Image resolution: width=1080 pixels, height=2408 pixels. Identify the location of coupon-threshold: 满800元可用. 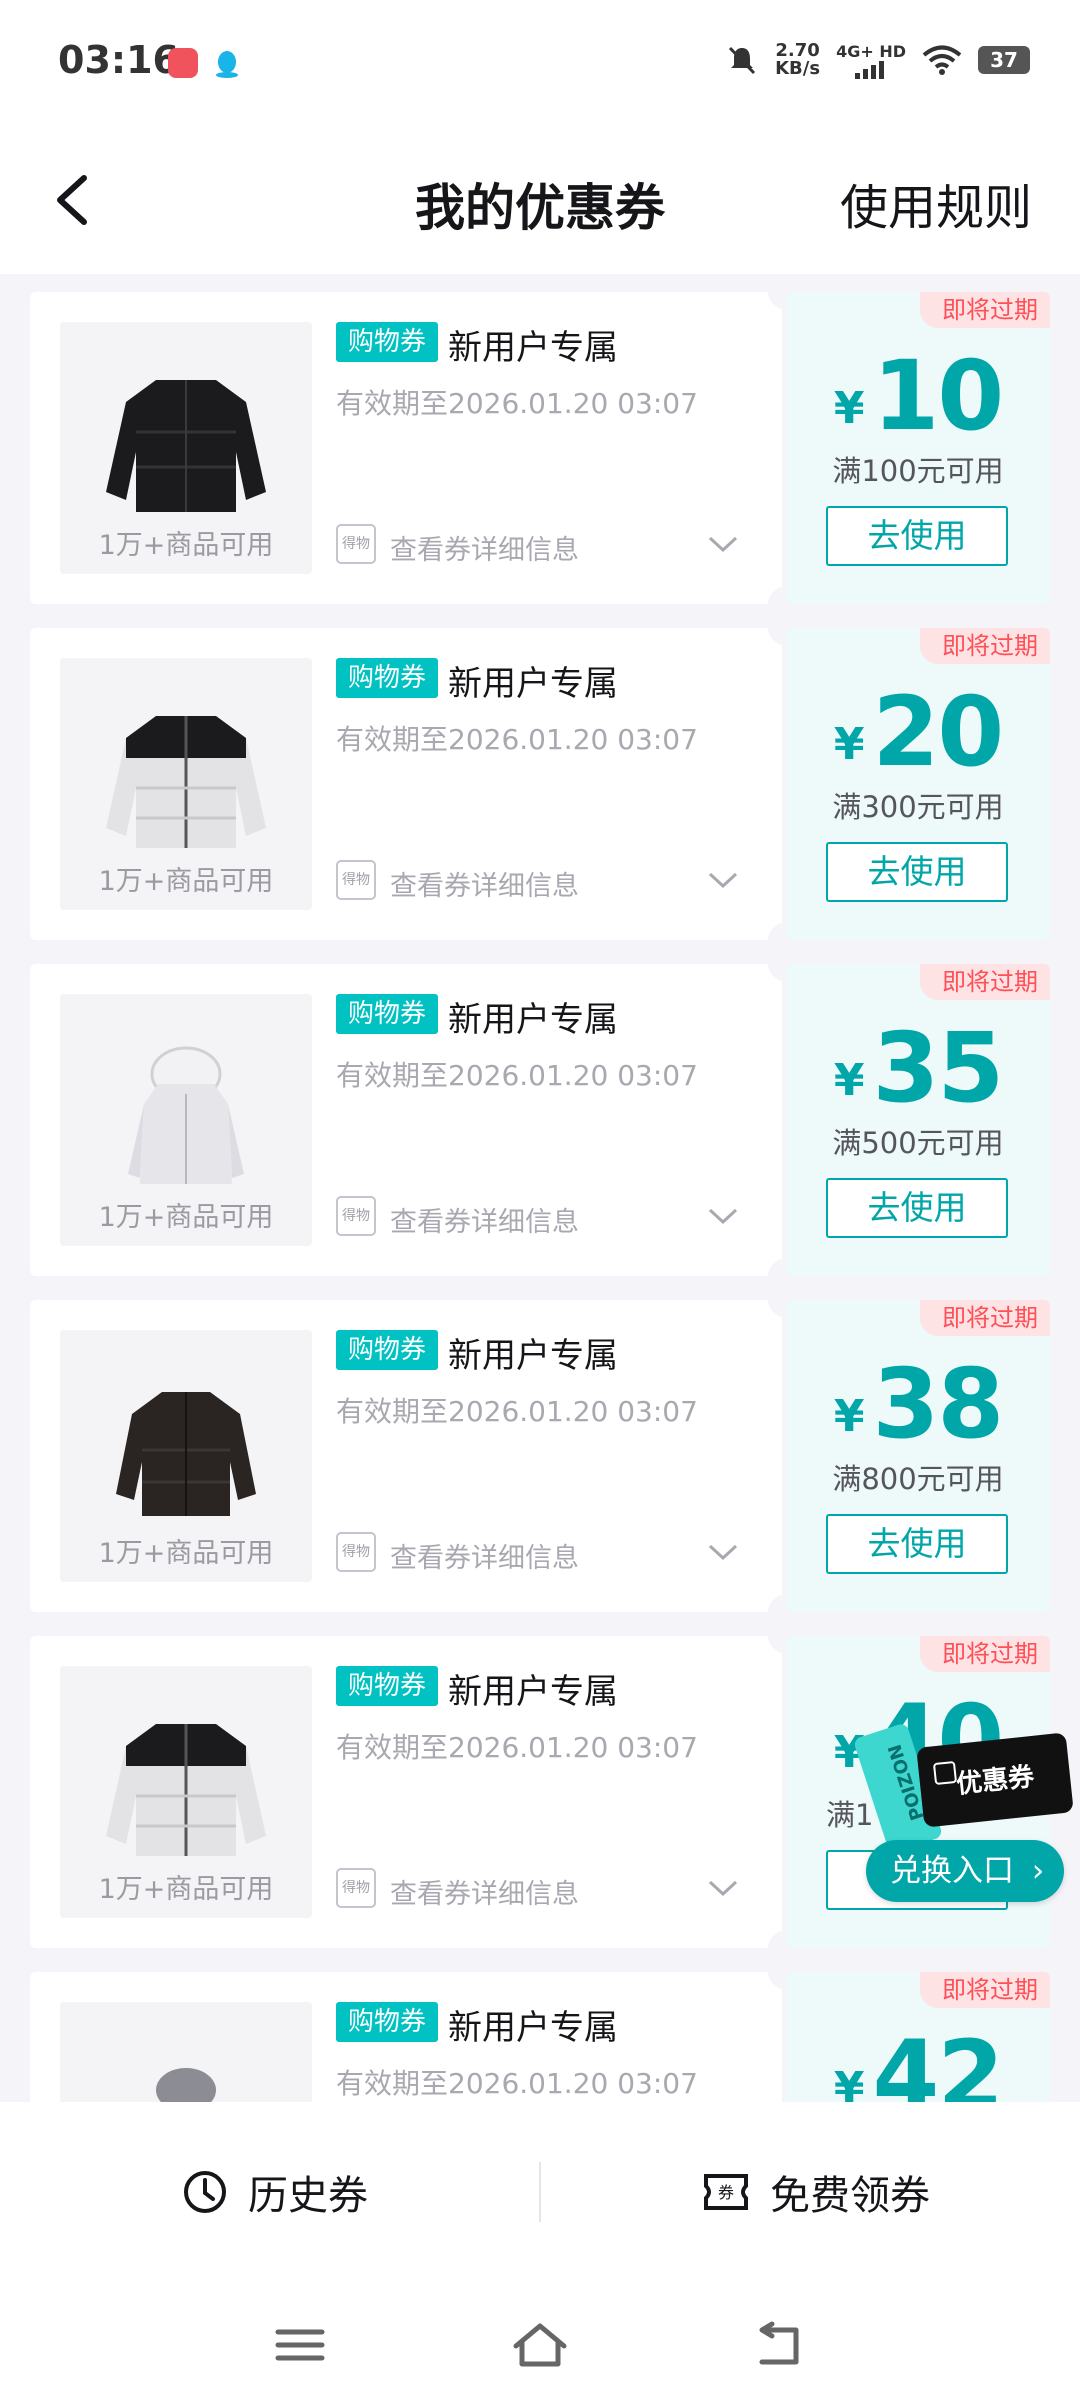
(918, 1479).